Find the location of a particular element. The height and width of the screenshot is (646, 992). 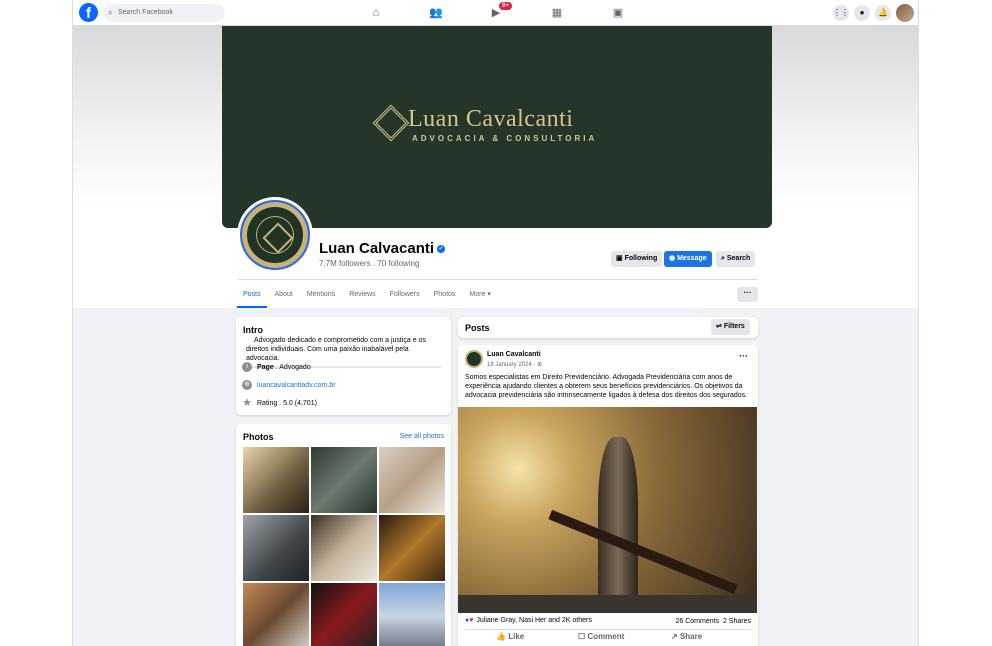

following-button: ▣ Following is located at coordinates (637, 259).